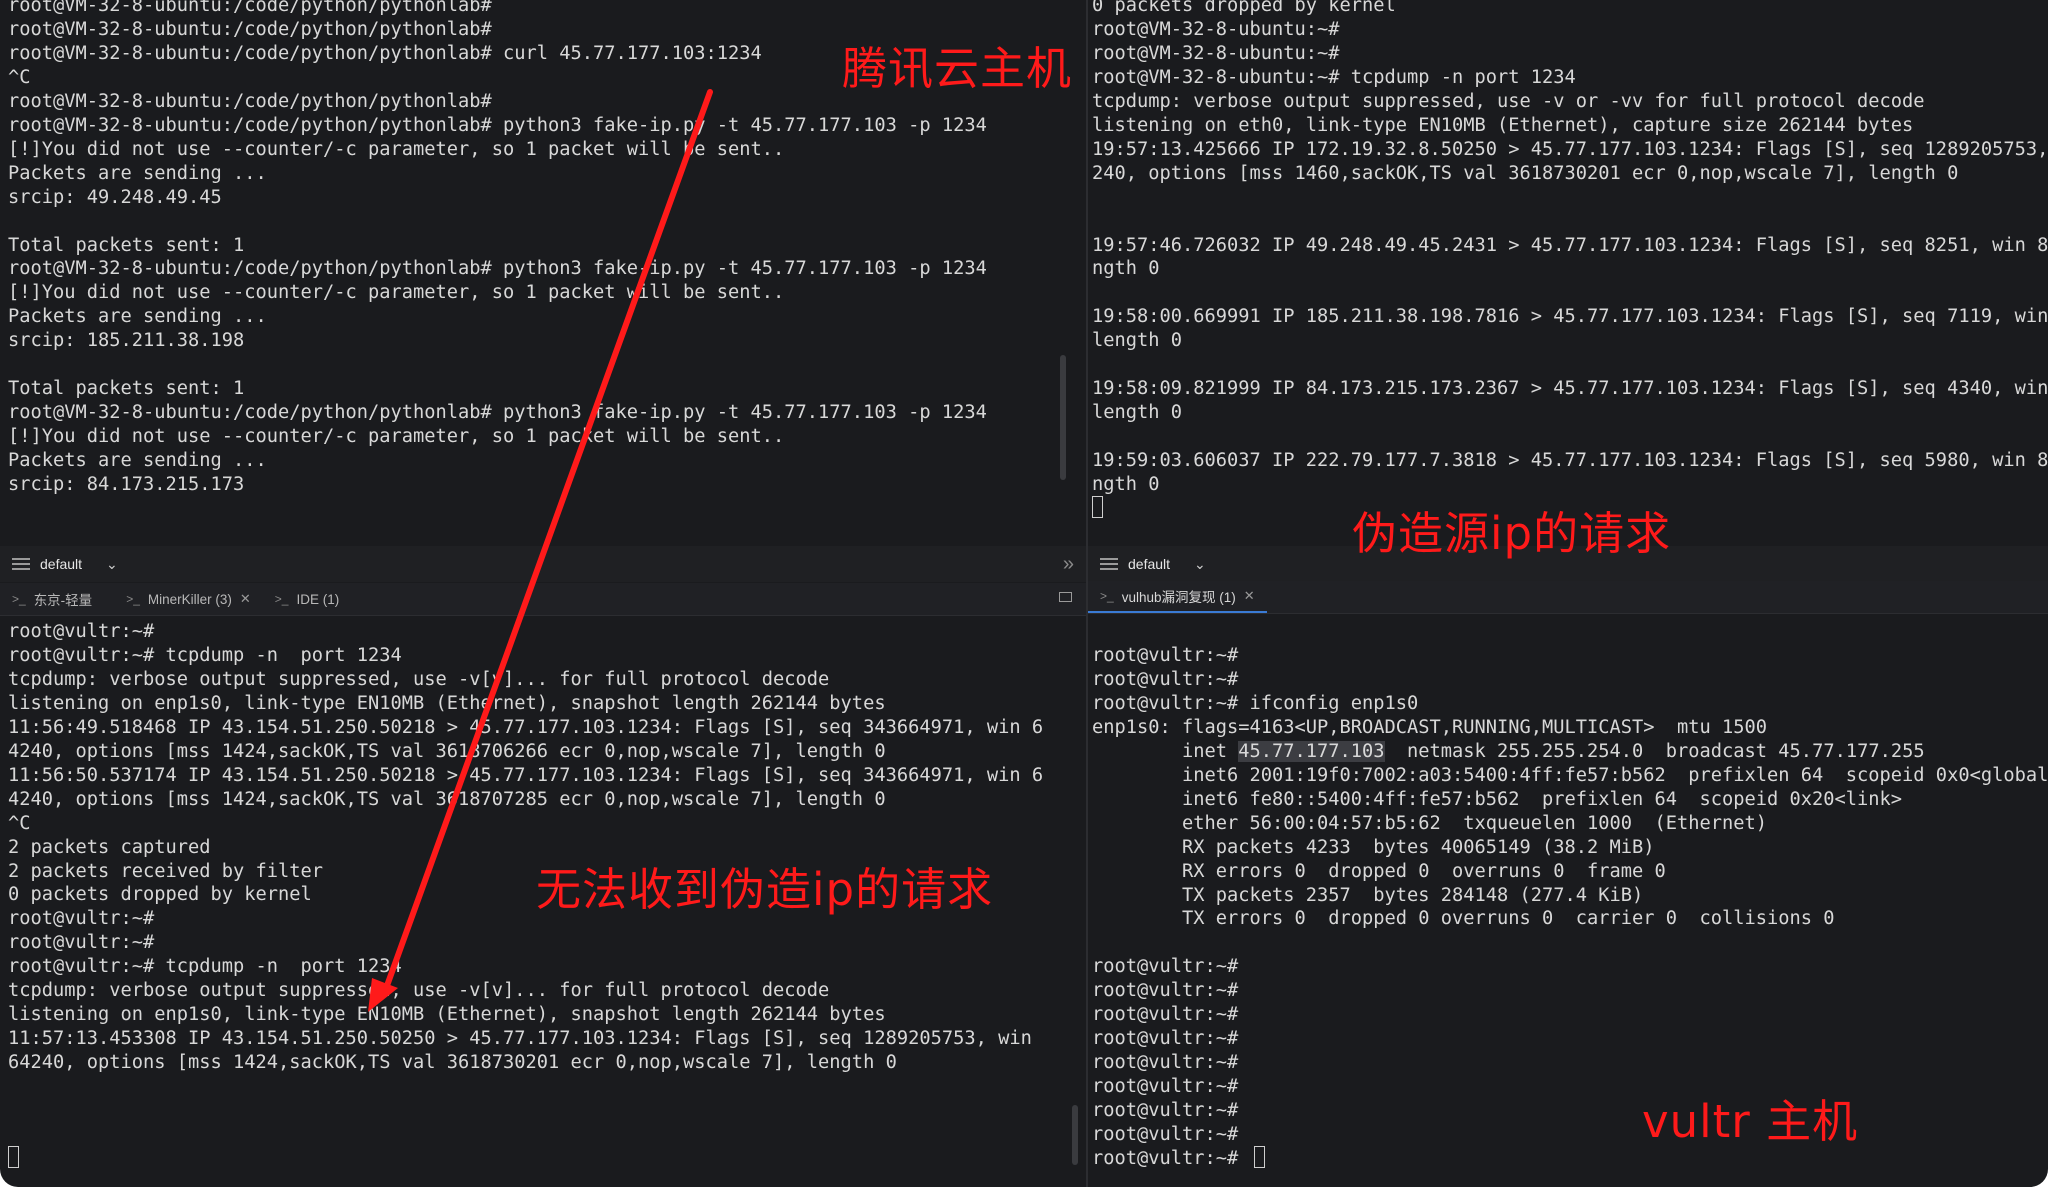  I want to click on tab-bar-right: >_ vulhub漏洞复现 (1) ✕, so click(1568, 597).